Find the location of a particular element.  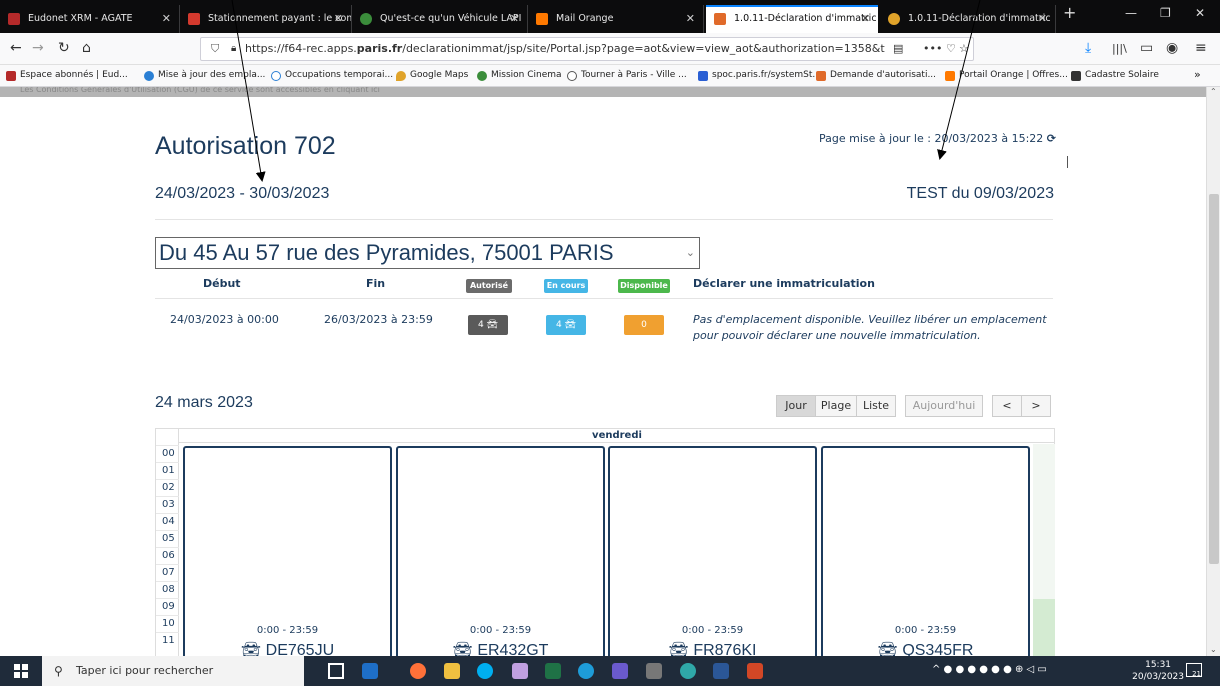

more-actions-icon: ••• is located at coordinates (932, 49).